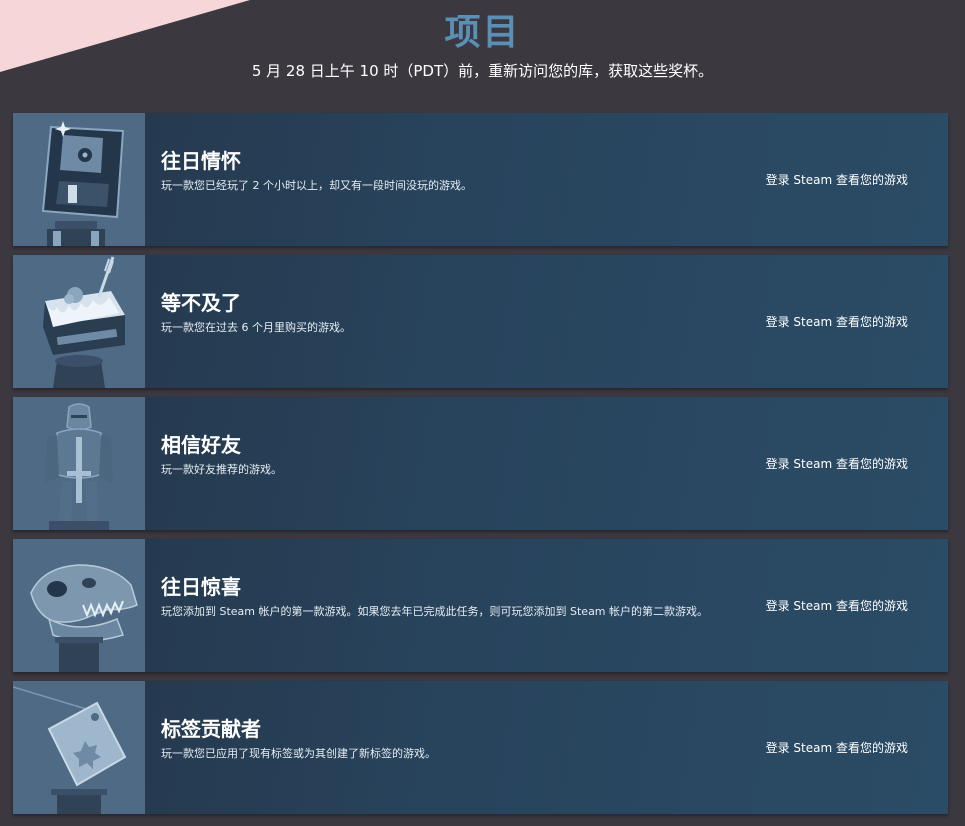  I want to click on quest-title: 往日惊喜, so click(201, 587).